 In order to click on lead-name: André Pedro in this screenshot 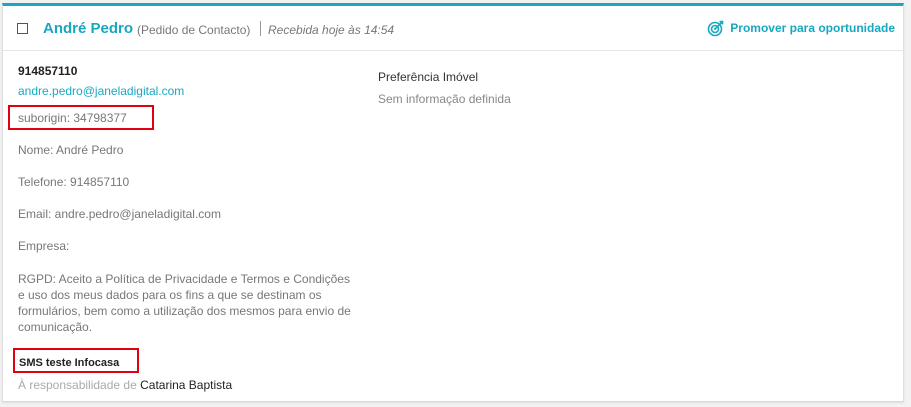, I will do `click(88, 28)`.